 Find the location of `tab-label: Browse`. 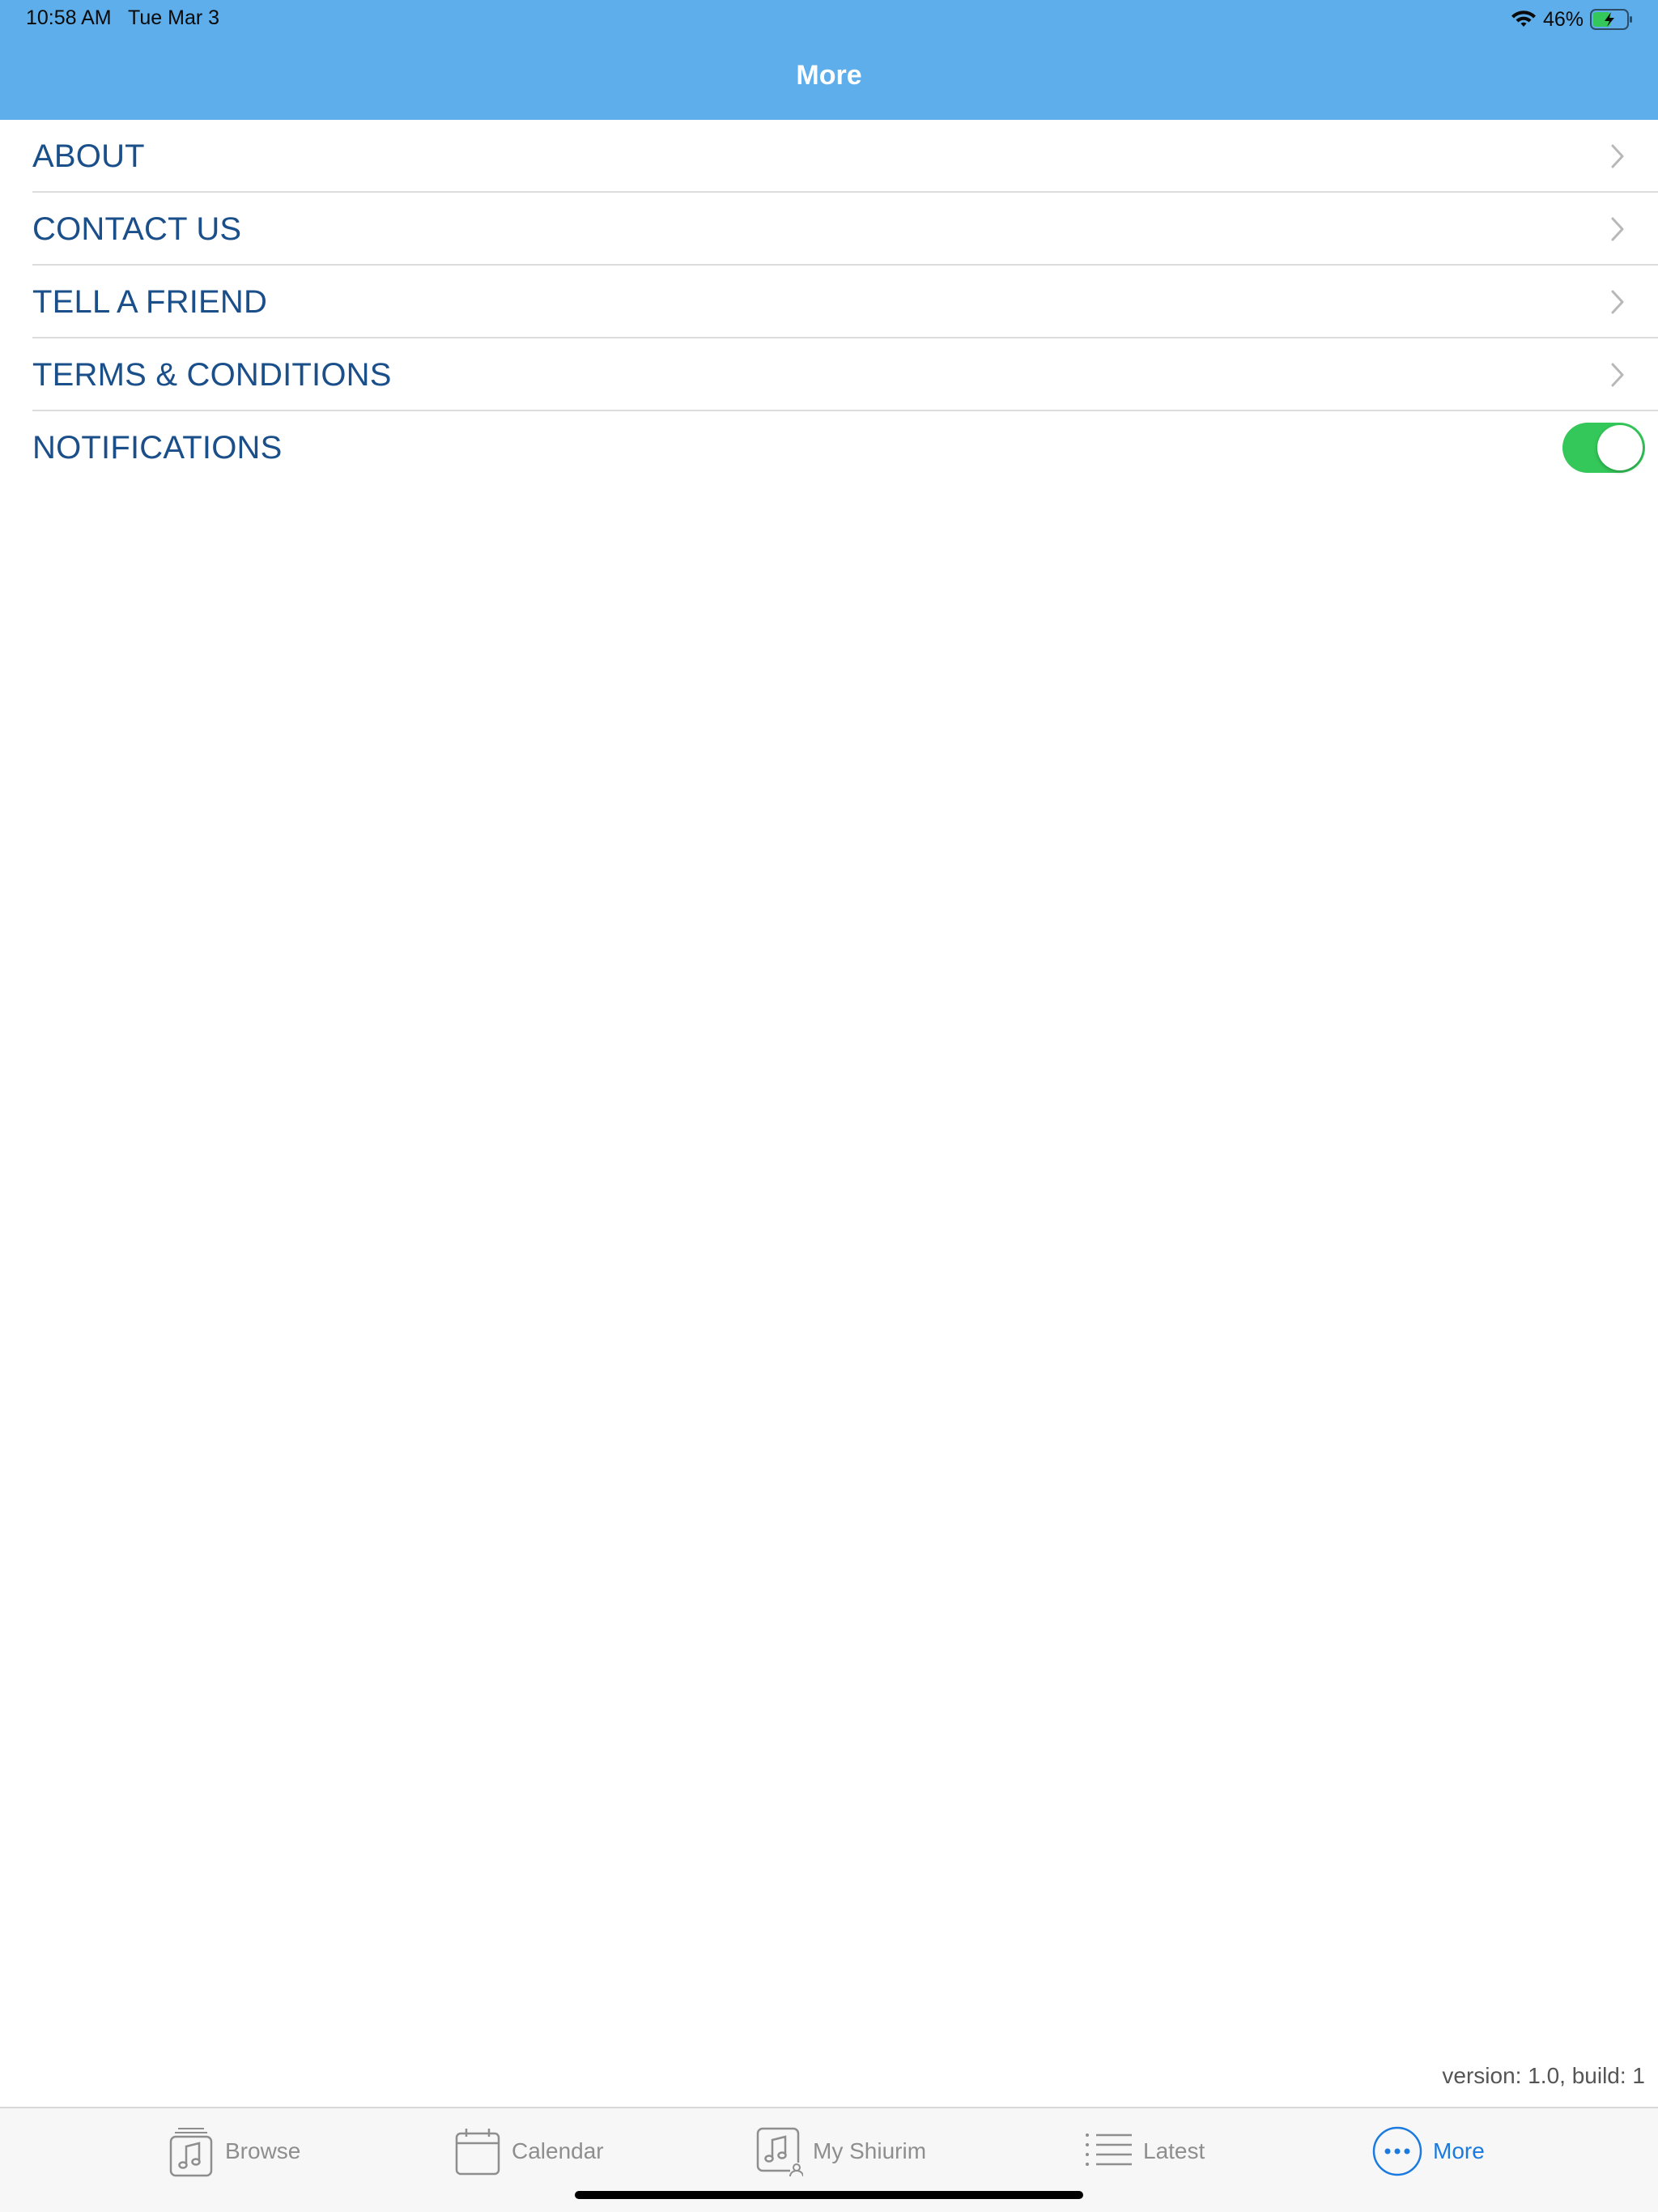

tab-label: Browse is located at coordinates (263, 2150).